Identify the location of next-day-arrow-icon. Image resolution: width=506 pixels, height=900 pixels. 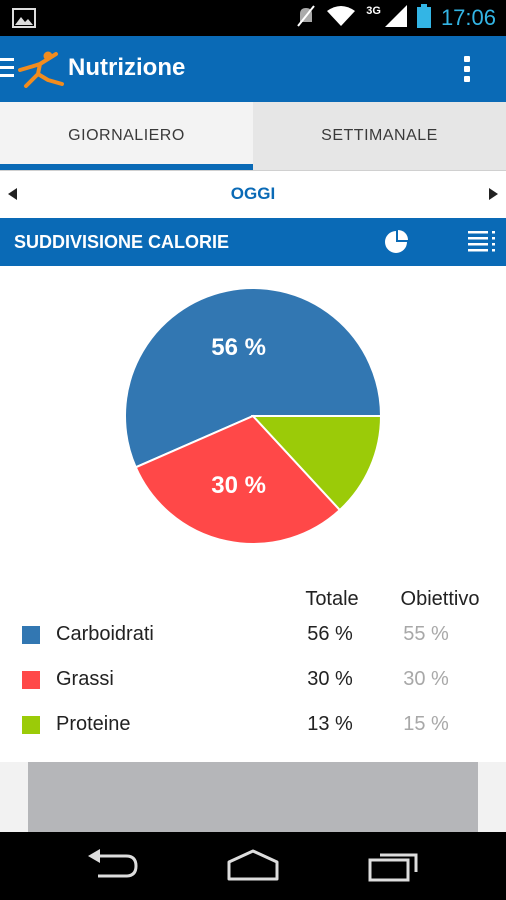
(493, 194).